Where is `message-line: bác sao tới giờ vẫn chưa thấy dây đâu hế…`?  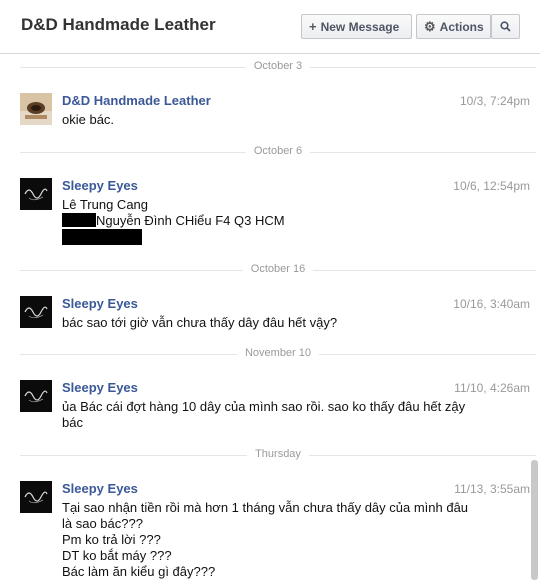
message-line: bác sao tới giờ vẫn chưa thấy dây đâu hế… is located at coordinates (200, 322).